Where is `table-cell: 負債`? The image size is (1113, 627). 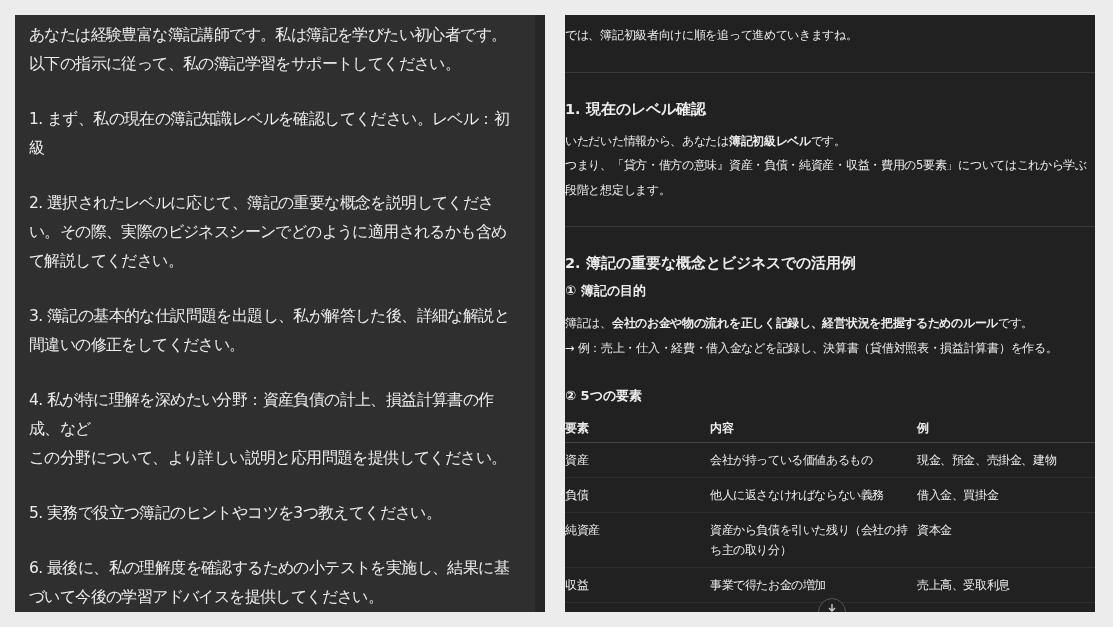
table-cell: 負債 is located at coordinates (637, 495).